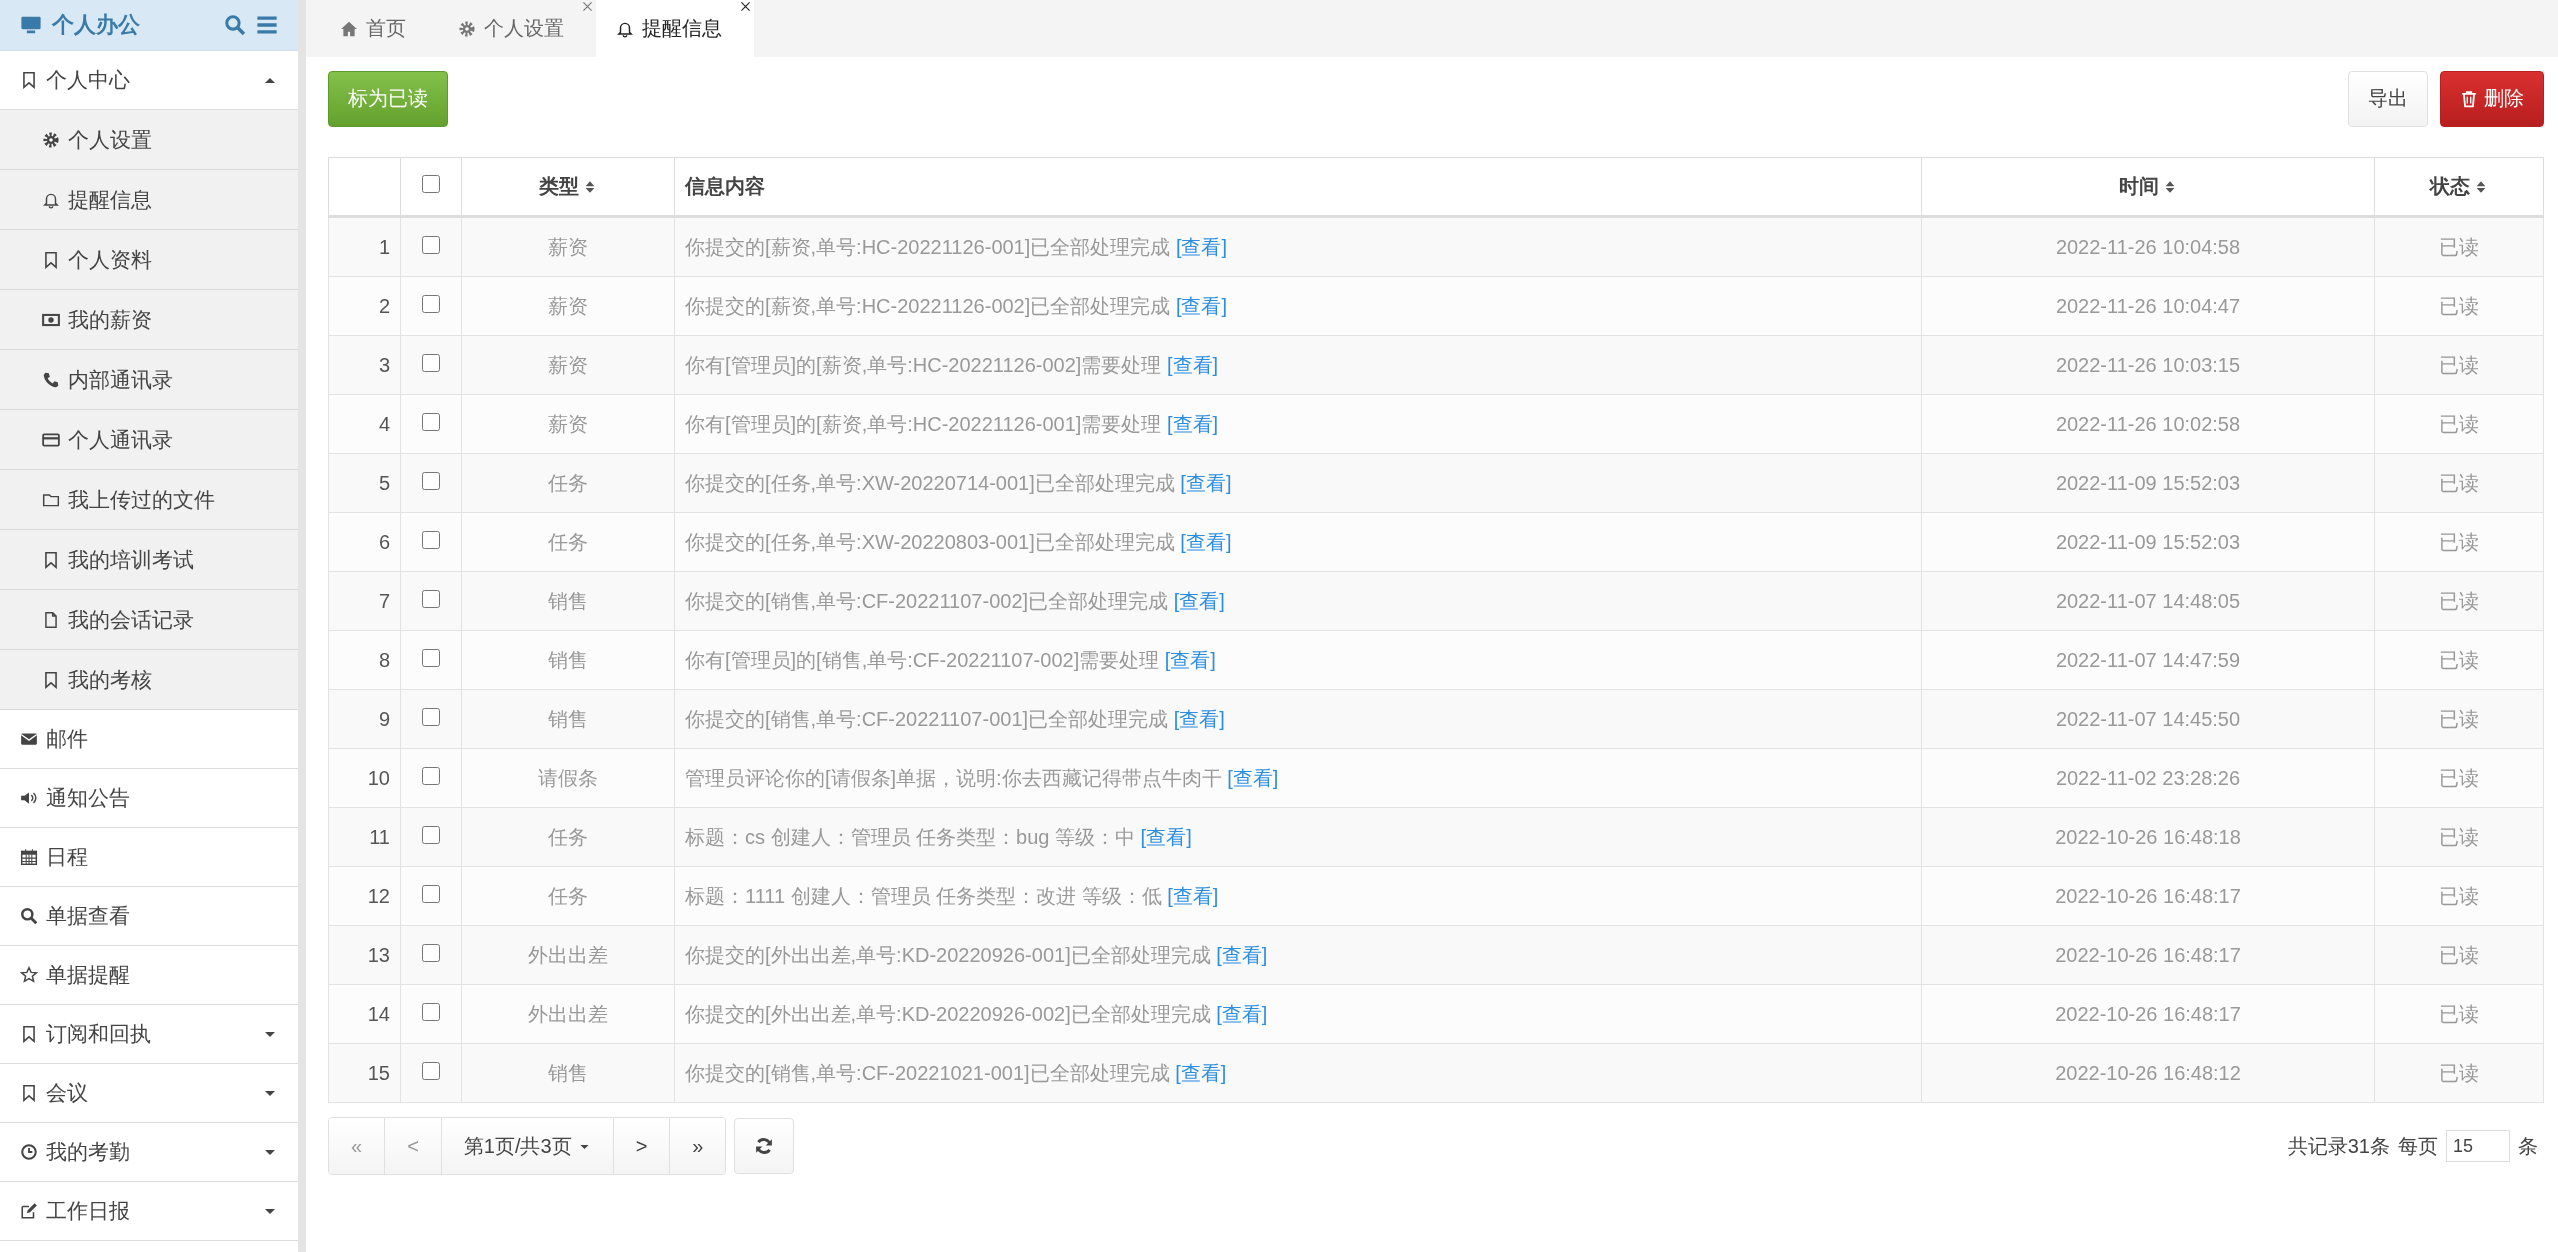 The image size is (2558, 1252). What do you see at coordinates (2388, 98) in the screenshot?
I see `export-button: 导出` at bounding box center [2388, 98].